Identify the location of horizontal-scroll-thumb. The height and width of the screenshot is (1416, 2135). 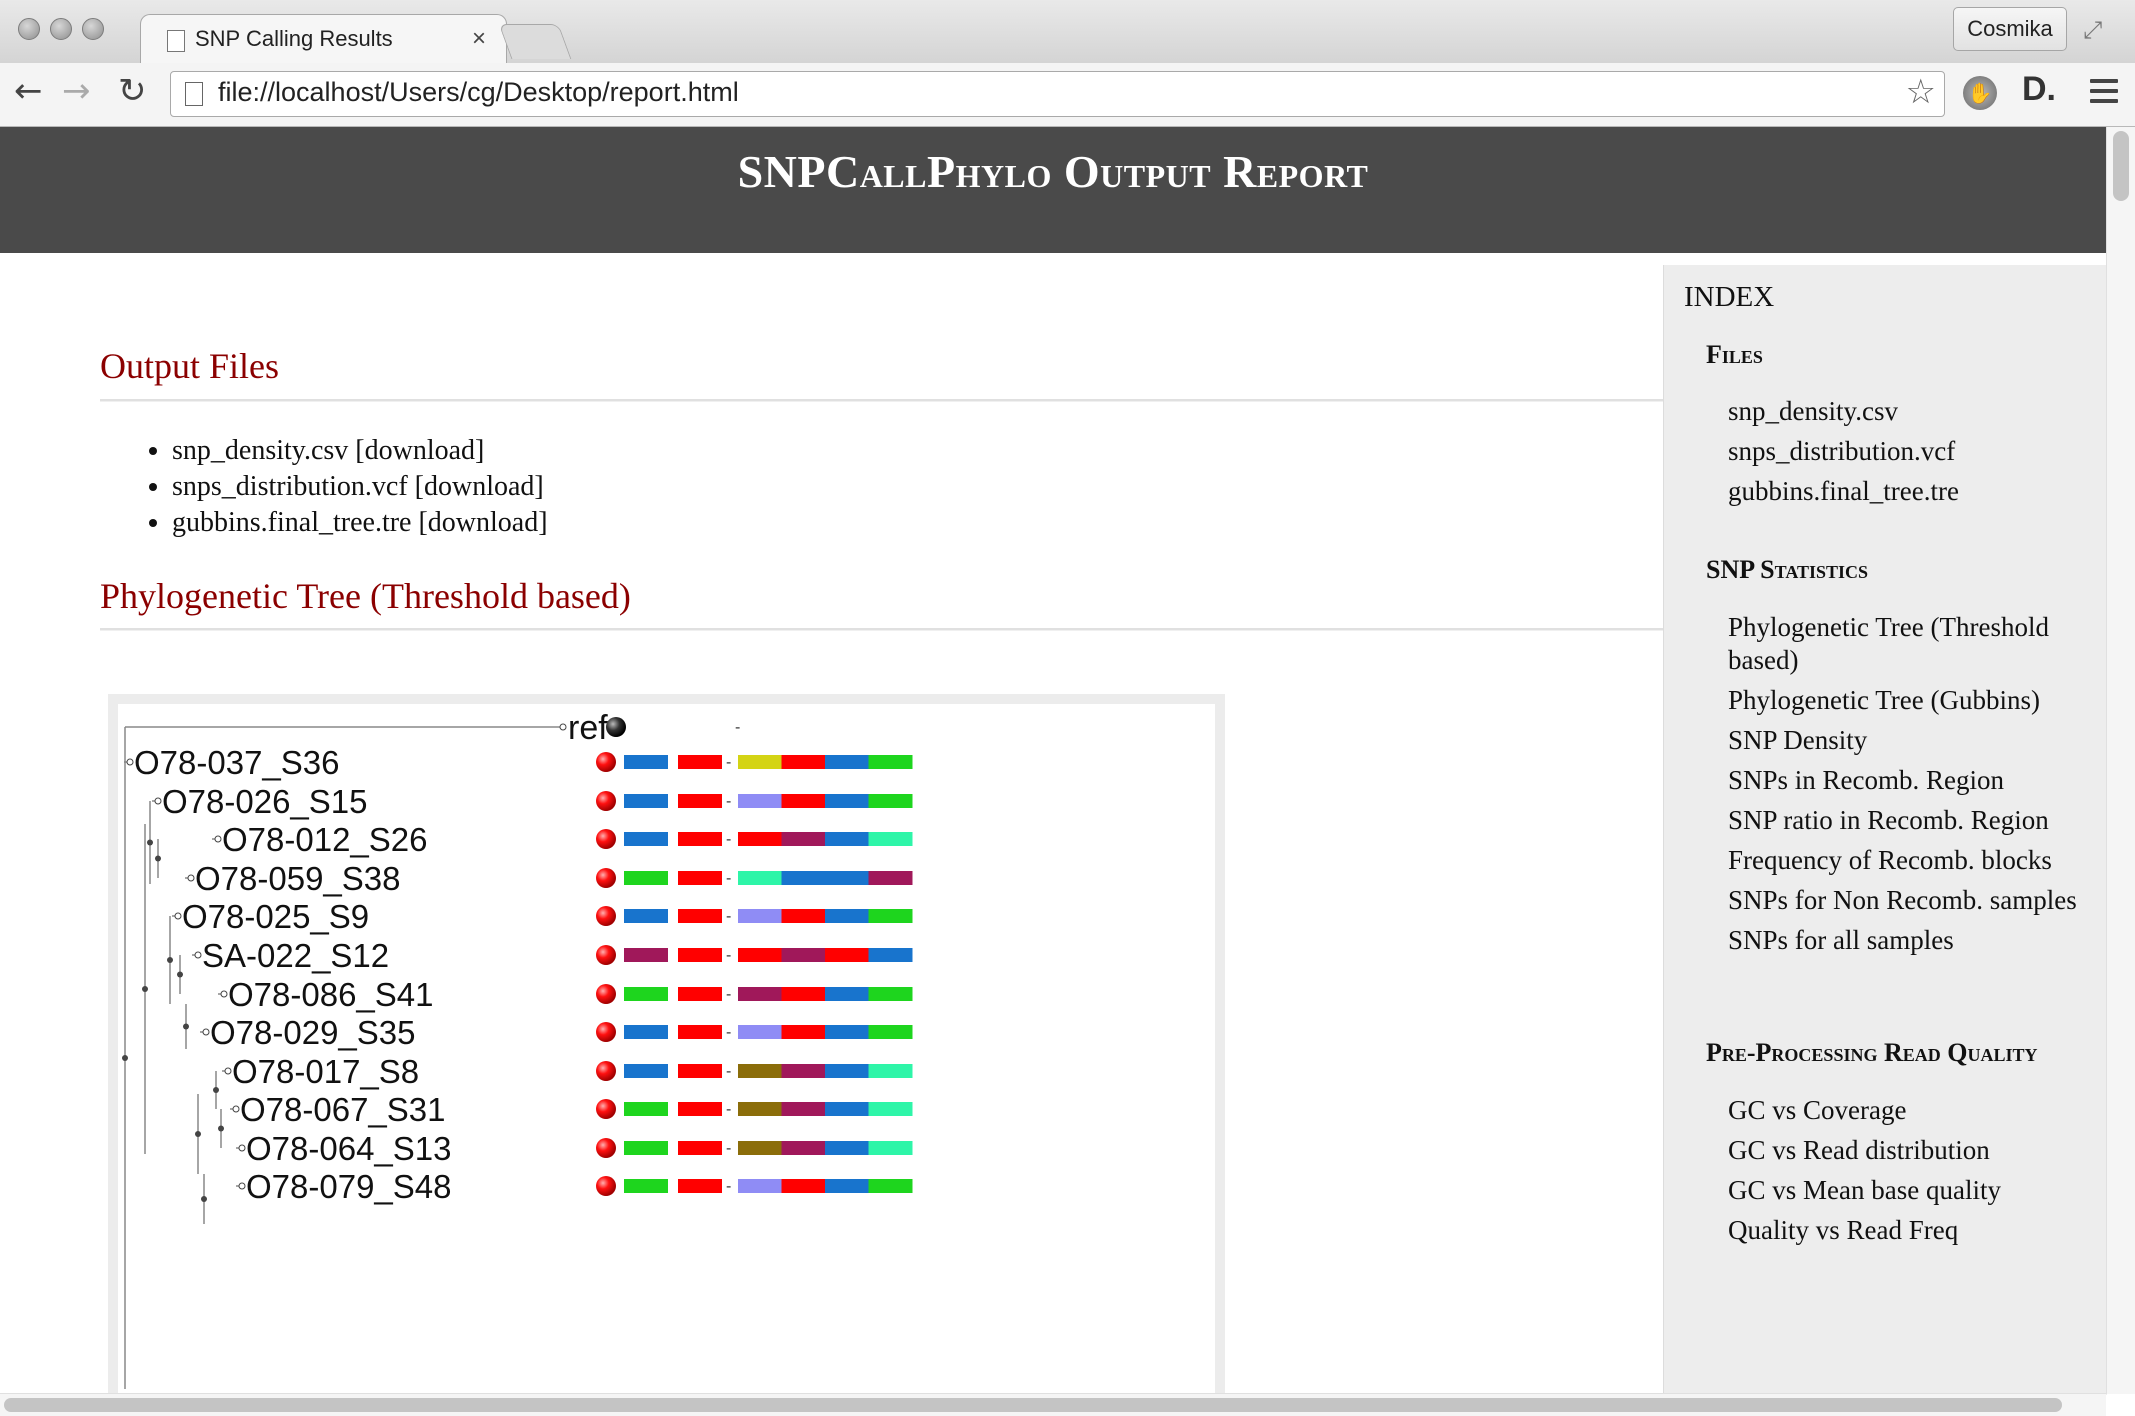
(1033, 1405).